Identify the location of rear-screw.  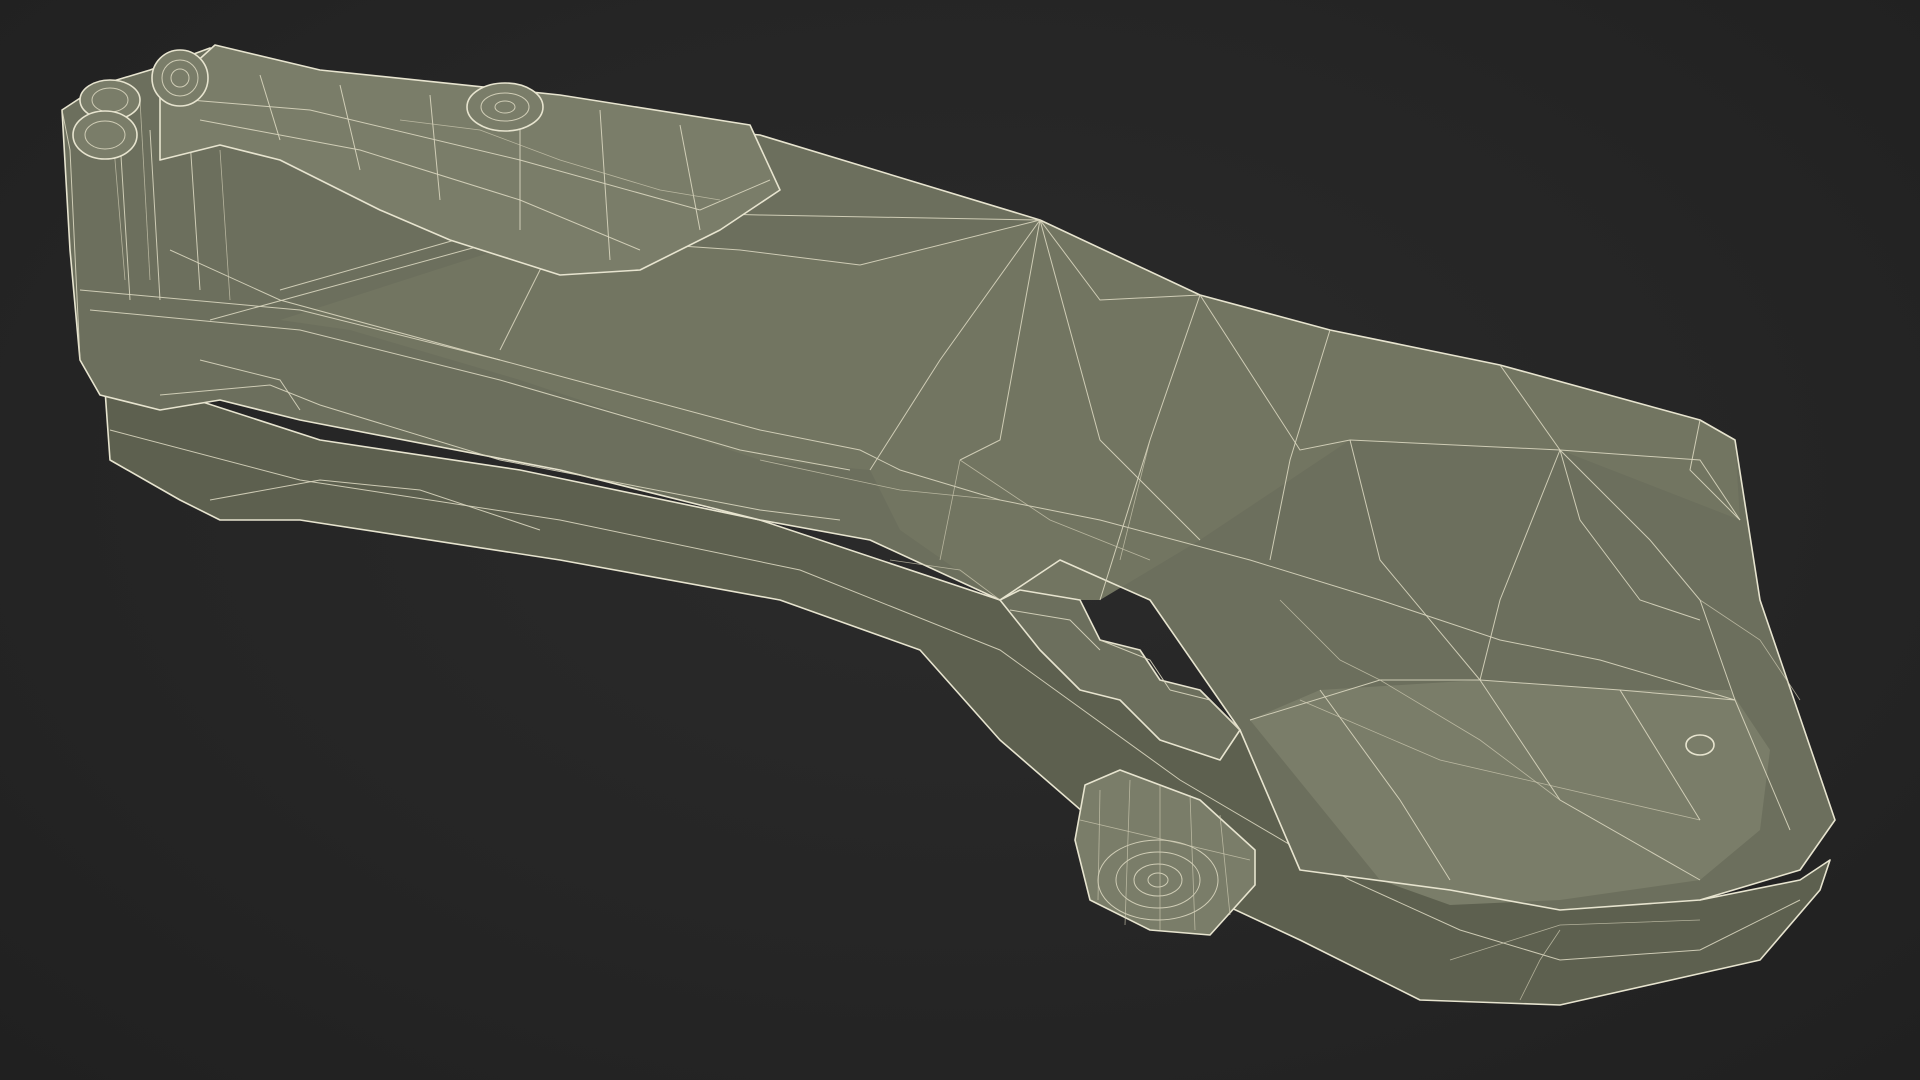
(1700, 745).